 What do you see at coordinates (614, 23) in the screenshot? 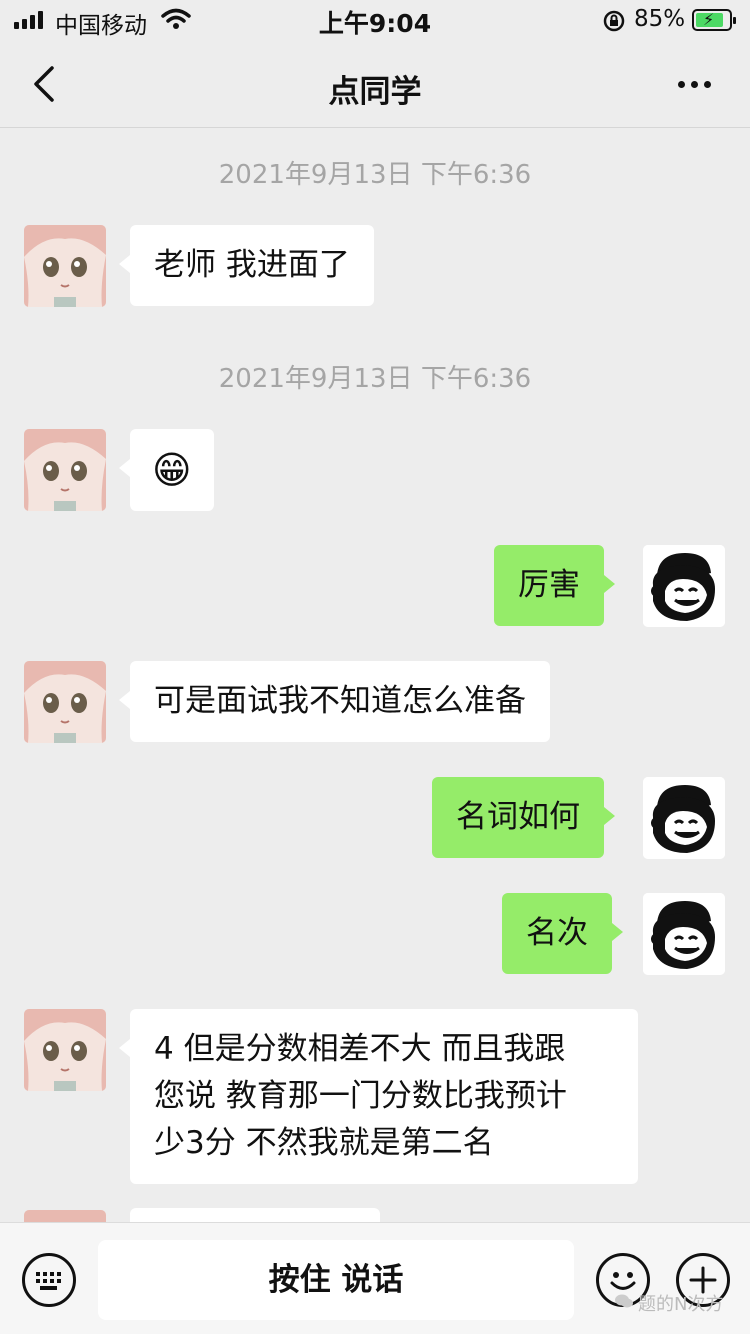
I see `orientation-lock-icon` at bounding box center [614, 23].